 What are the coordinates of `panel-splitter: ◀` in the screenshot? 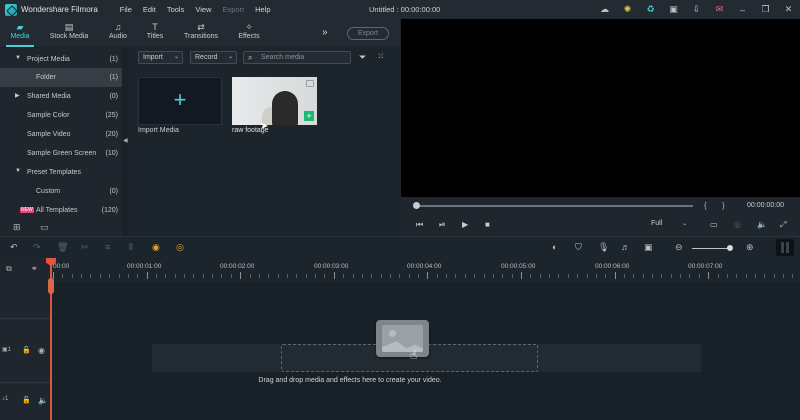 It's located at (125, 142).